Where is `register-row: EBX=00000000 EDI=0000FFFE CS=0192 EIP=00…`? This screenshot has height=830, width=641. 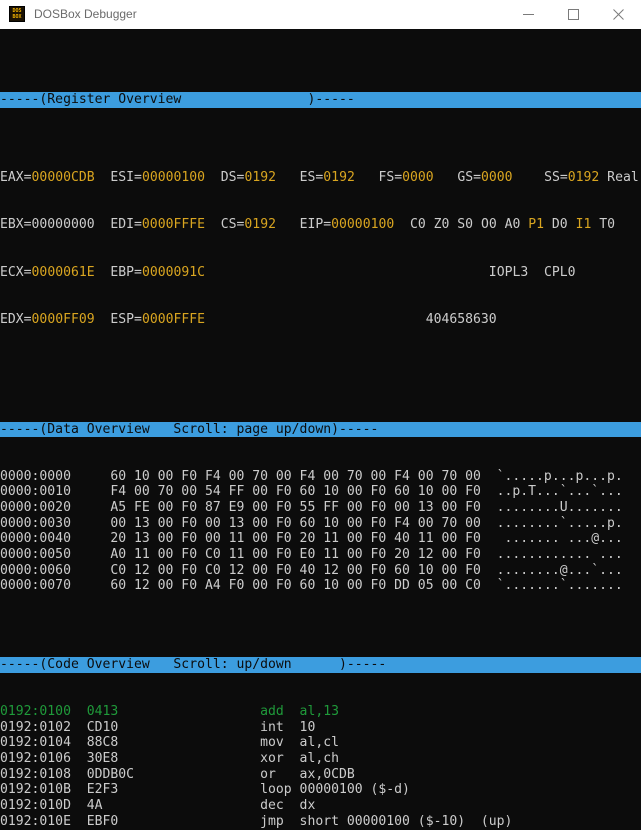
register-row: EBX=00000000 EDI=0000FFFE CS=0192 EIP=00… is located at coordinates (320, 225).